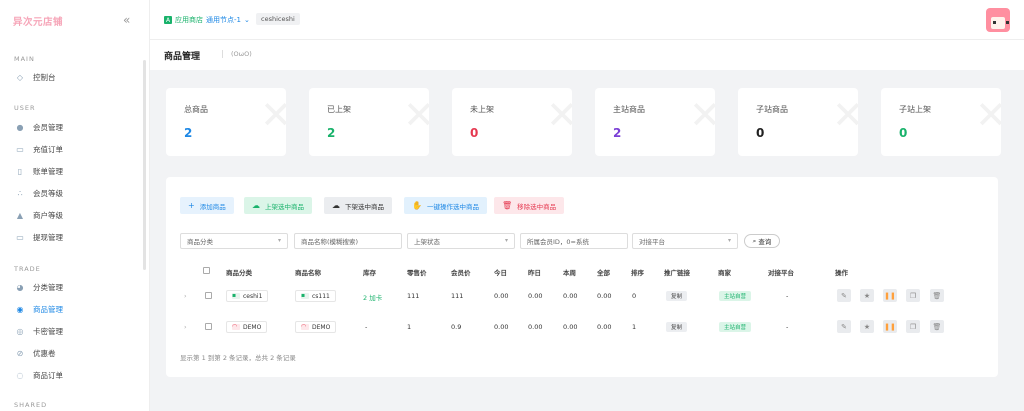  I want to click on store-icon: A, so click(168, 20).